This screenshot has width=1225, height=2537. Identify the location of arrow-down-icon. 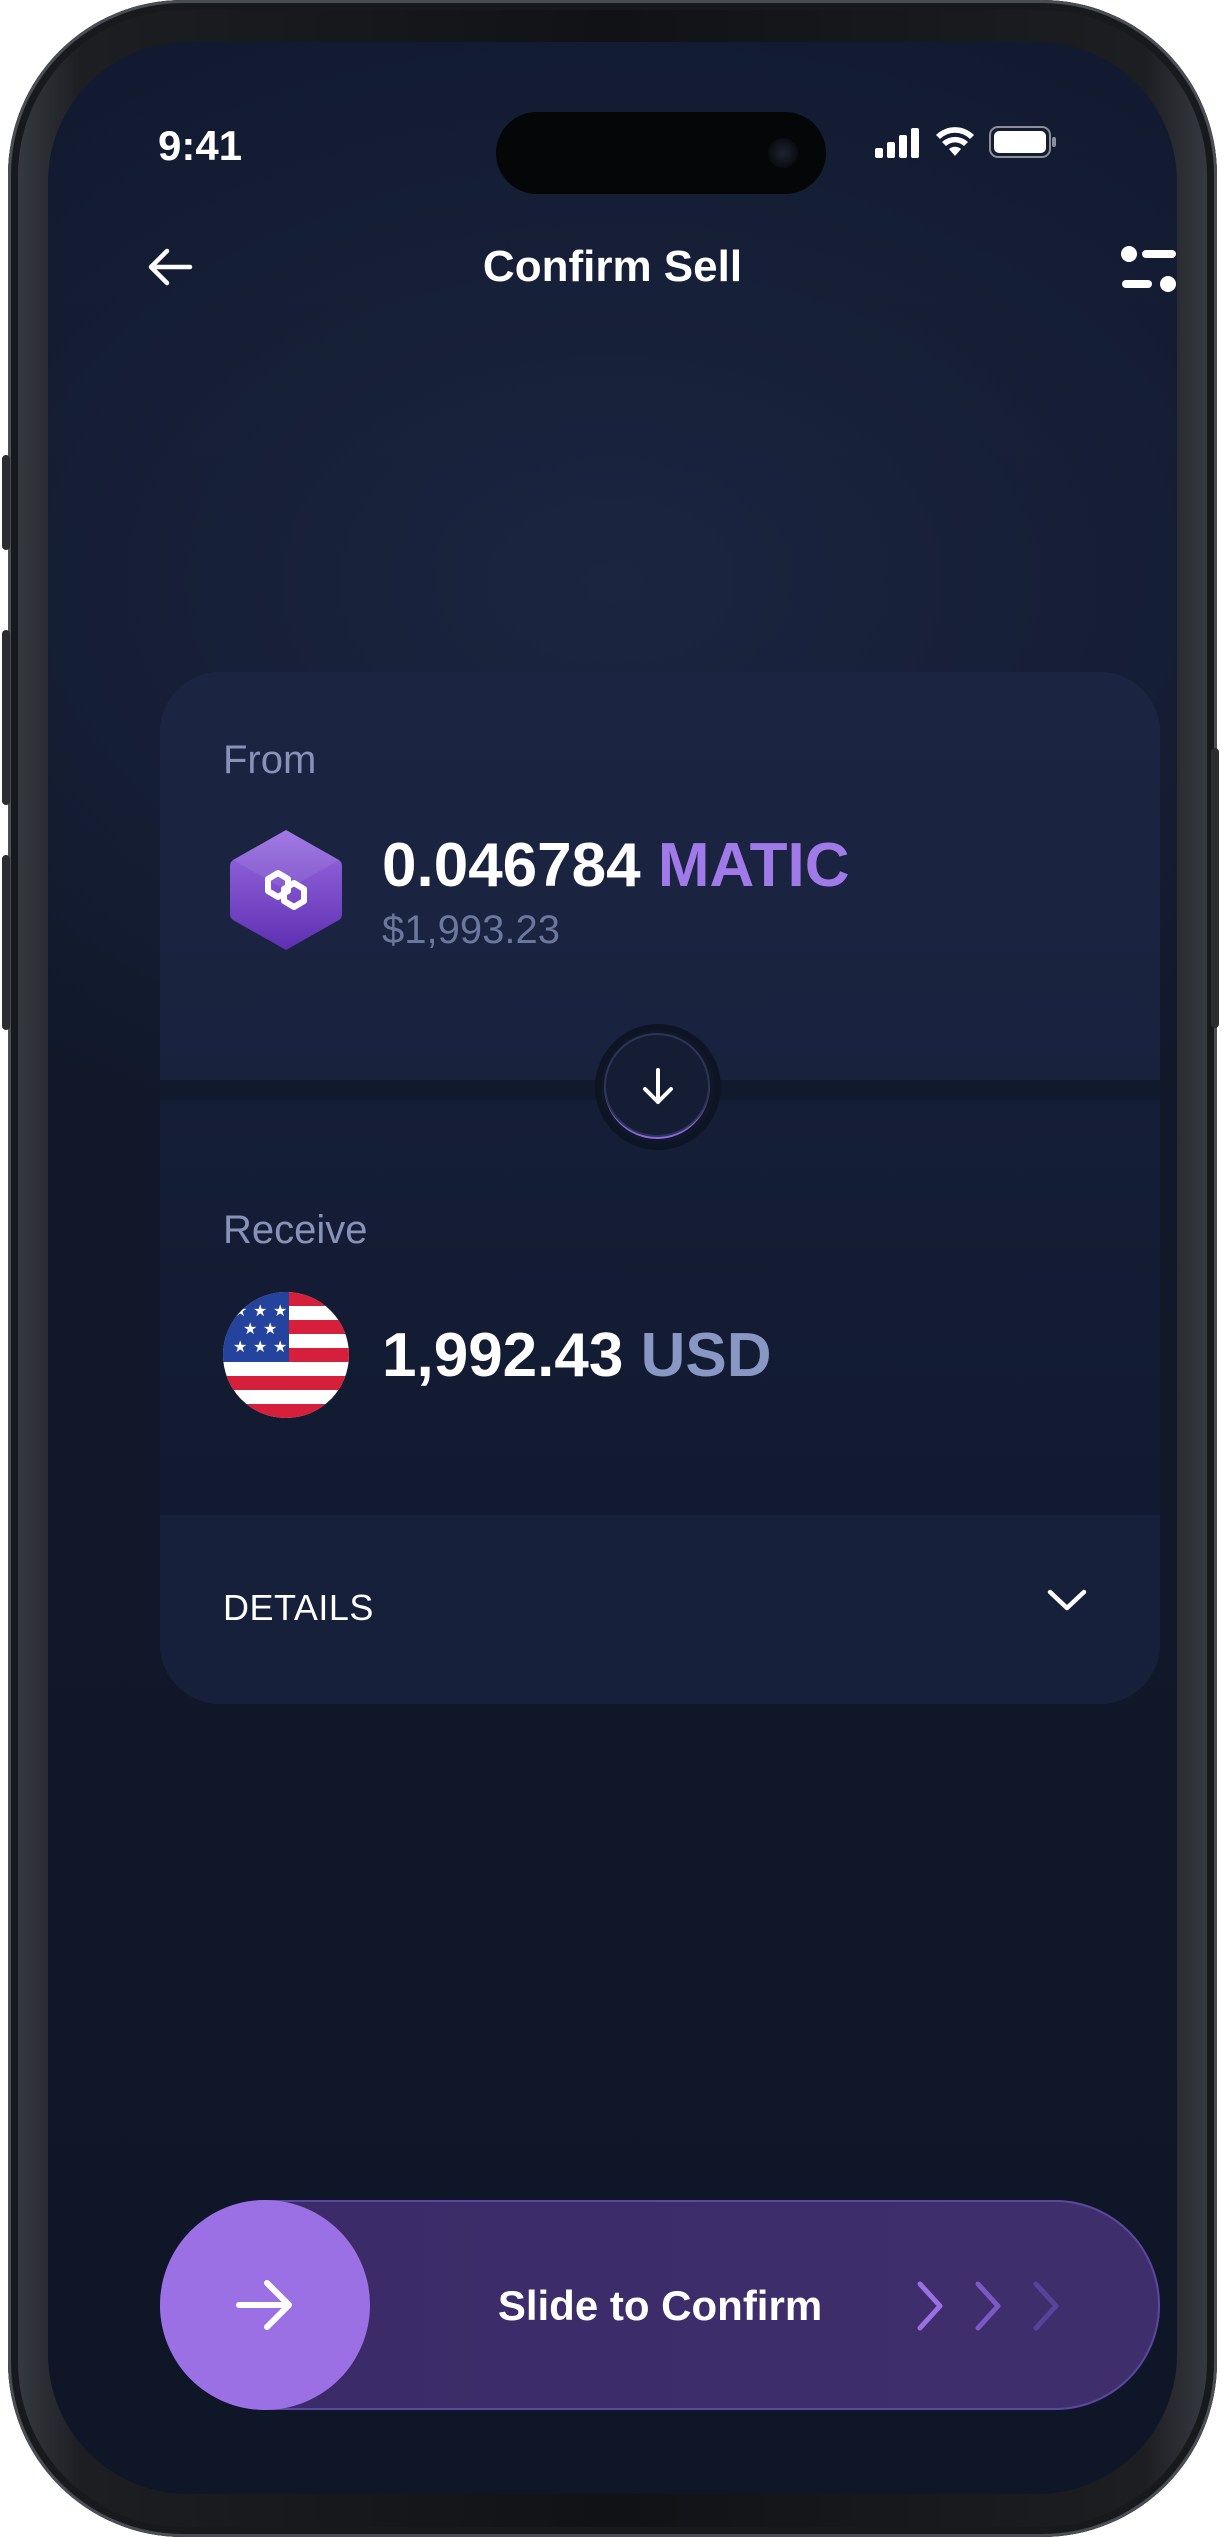
(658, 1086).